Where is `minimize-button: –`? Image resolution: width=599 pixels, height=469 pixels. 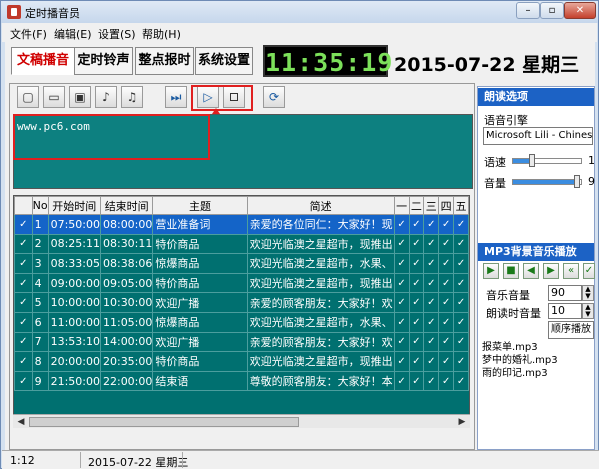 minimize-button: – is located at coordinates (528, 10).